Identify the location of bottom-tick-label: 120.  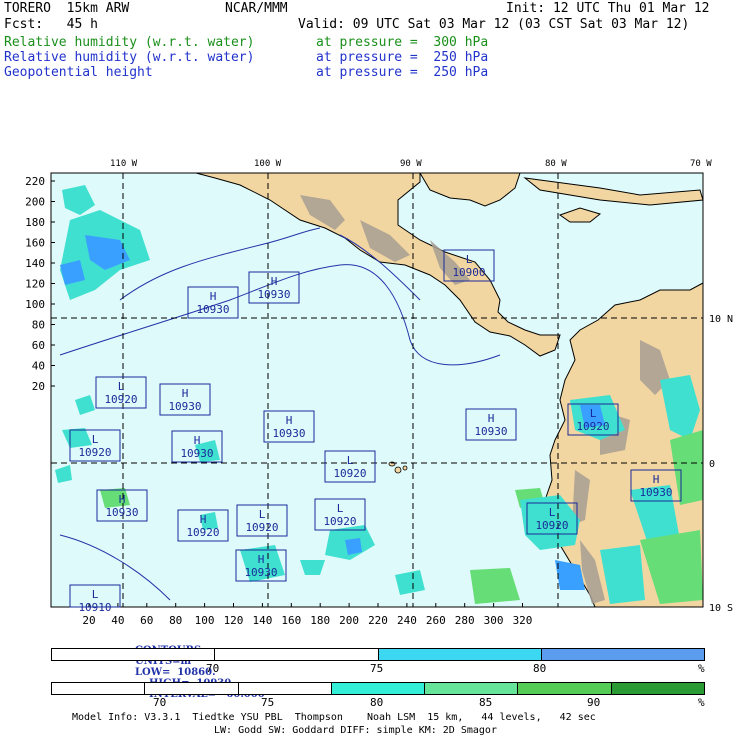
(234, 620).